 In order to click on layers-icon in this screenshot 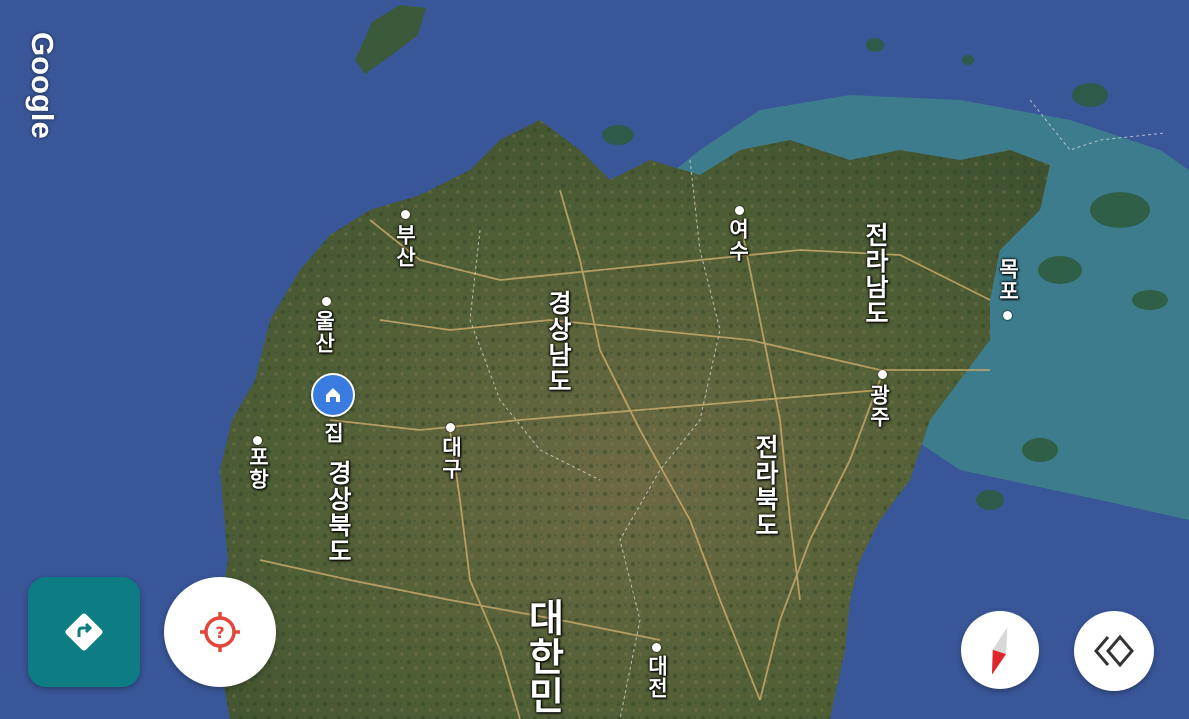, I will do `click(1114, 651)`.